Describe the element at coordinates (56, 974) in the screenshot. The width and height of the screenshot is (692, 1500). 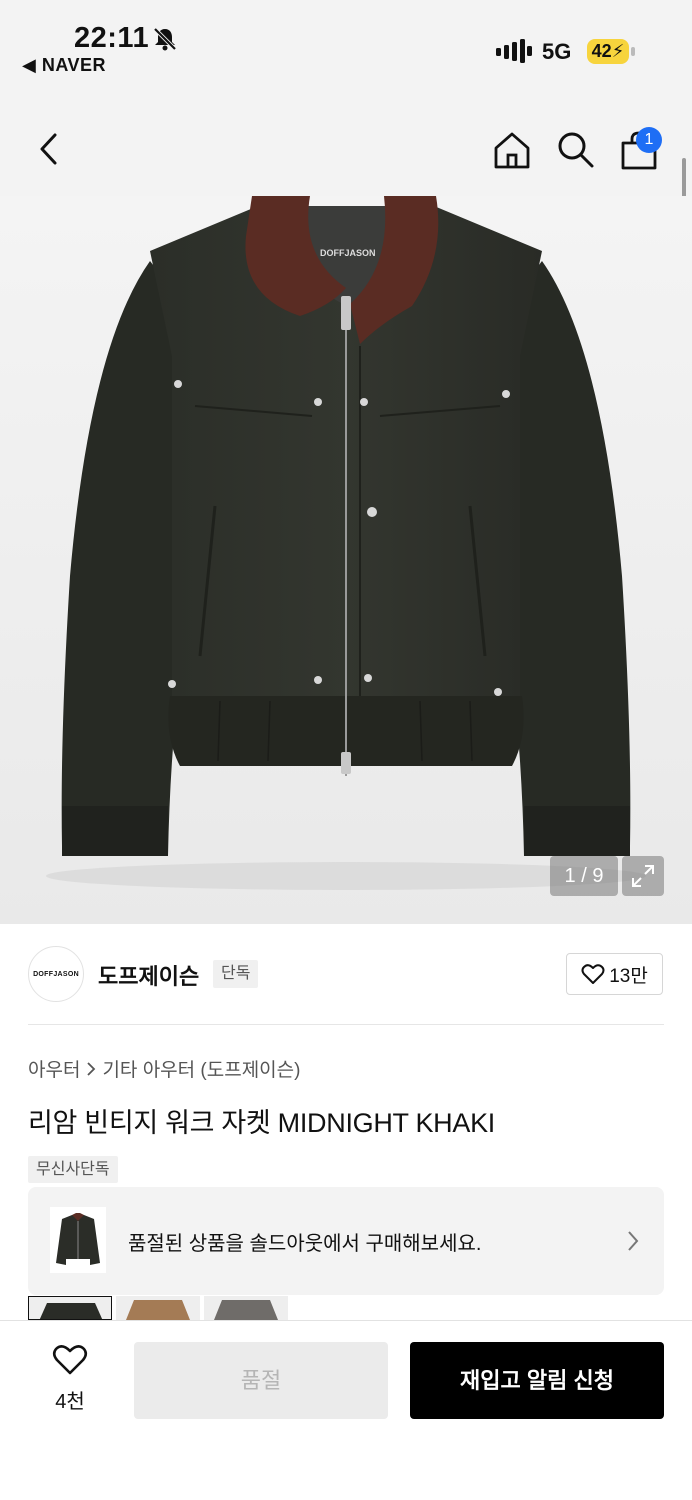
I see `brand-logo: DOFFJASON` at that location.